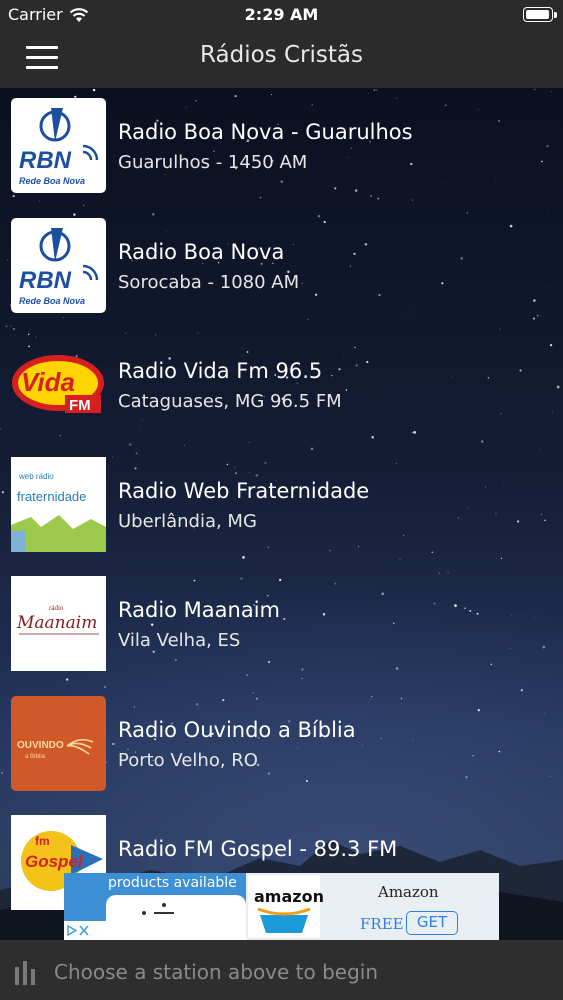 This screenshot has width=563, height=1000. I want to click on ad-products-text: products available, so click(172, 883).